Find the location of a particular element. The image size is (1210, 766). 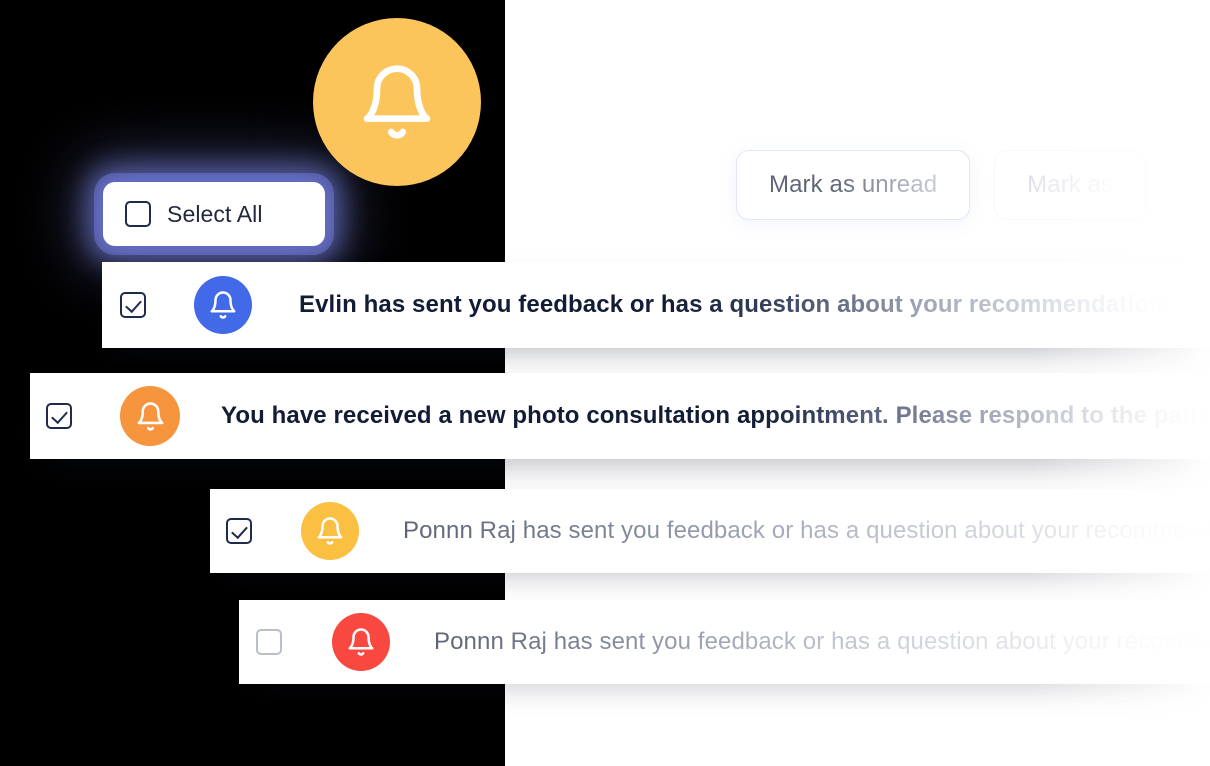

mark-as-read-button: Mark as is located at coordinates (1070, 185).